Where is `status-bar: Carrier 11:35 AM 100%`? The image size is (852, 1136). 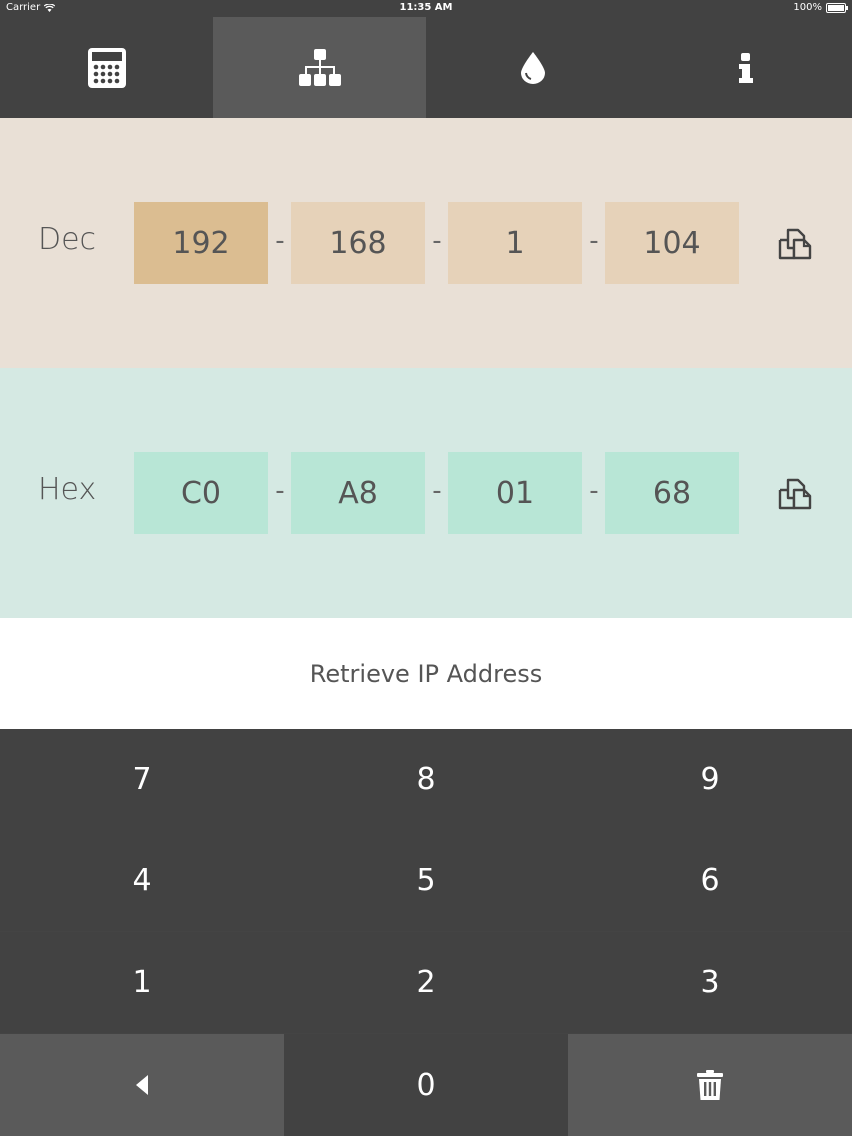 status-bar: Carrier 11:35 AM 100% is located at coordinates (426, 8).